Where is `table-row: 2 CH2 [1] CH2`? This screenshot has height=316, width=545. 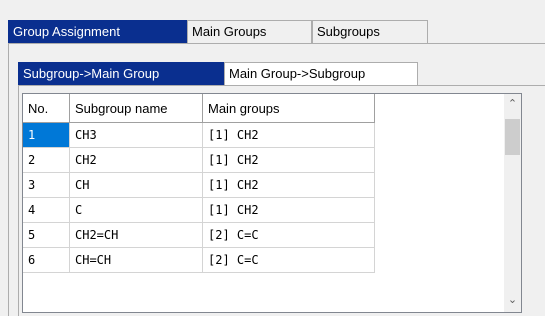
table-row: 2 CH2 [1] CH2 is located at coordinates (199, 160).